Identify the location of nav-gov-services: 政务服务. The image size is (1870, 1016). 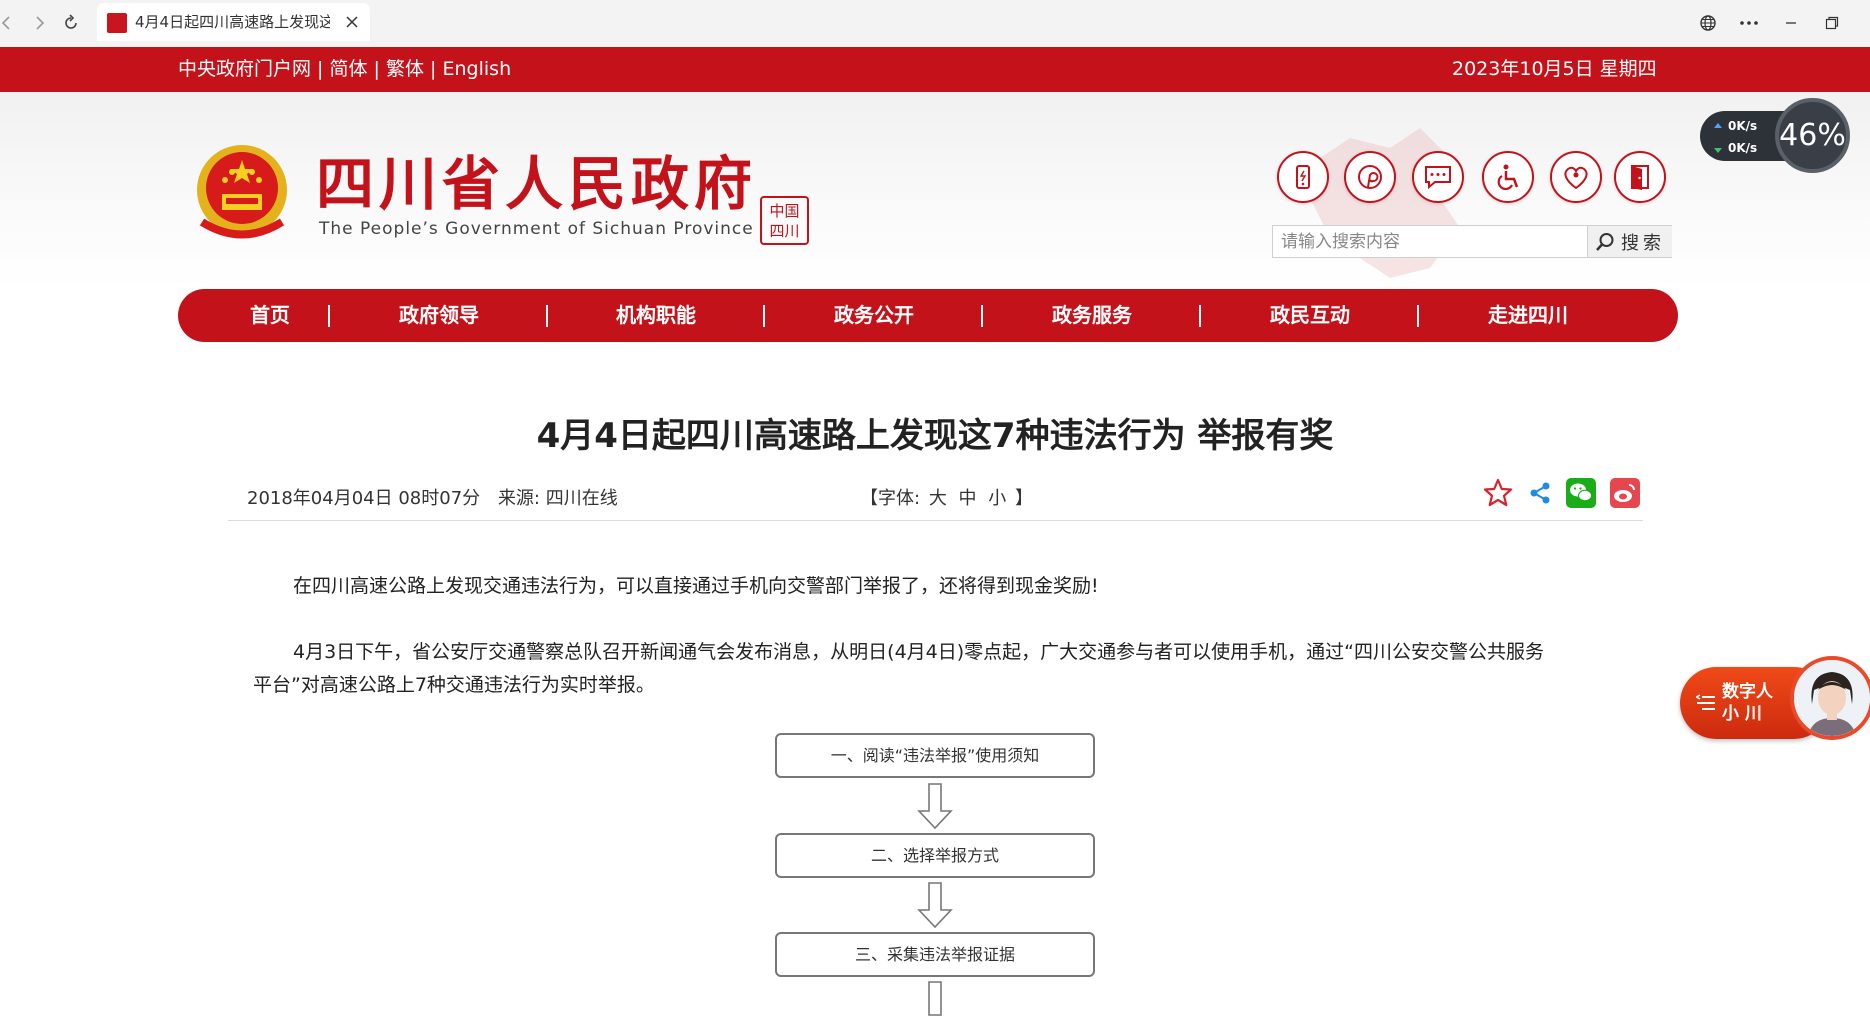
(1092, 315).